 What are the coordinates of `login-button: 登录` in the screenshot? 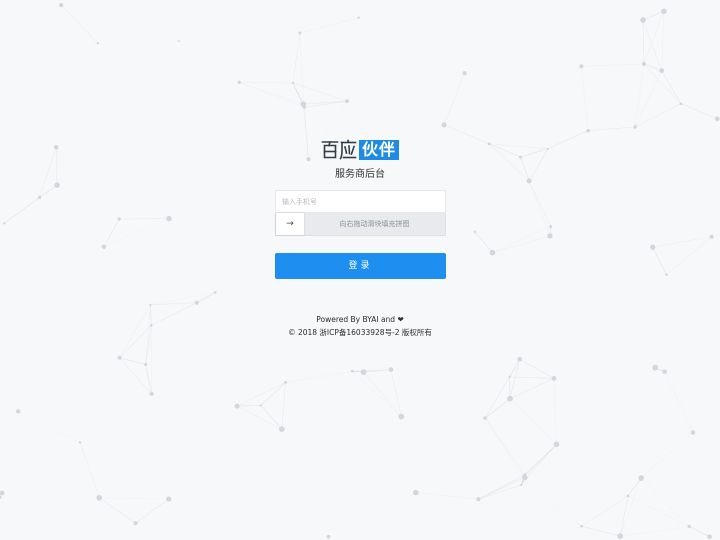 It's located at (360, 266).